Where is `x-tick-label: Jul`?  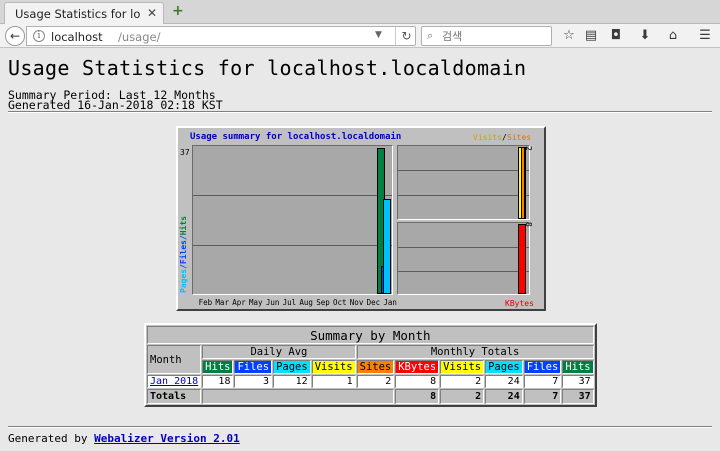 x-tick-label: Jul is located at coordinates (289, 302).